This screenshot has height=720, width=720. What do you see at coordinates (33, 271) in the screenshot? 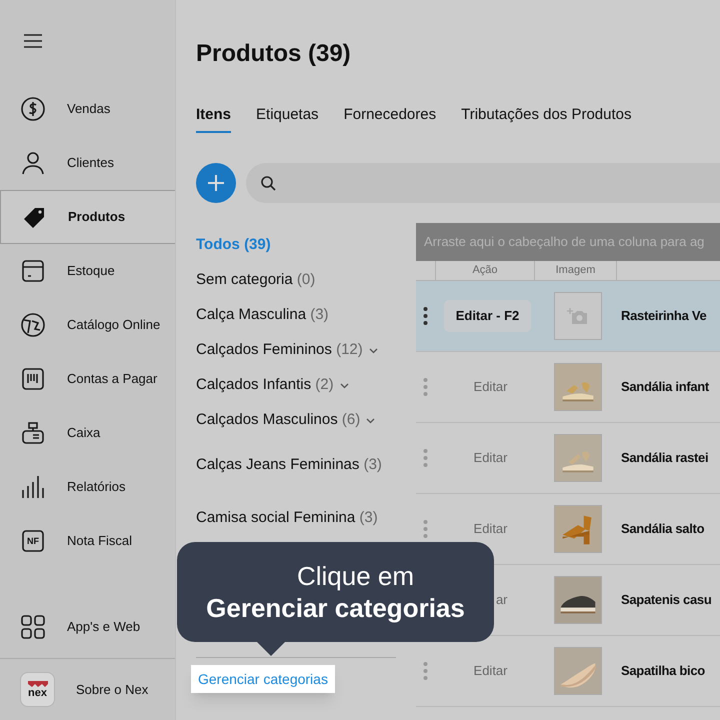
I see `box-icon` at bounding box center [33, 271].